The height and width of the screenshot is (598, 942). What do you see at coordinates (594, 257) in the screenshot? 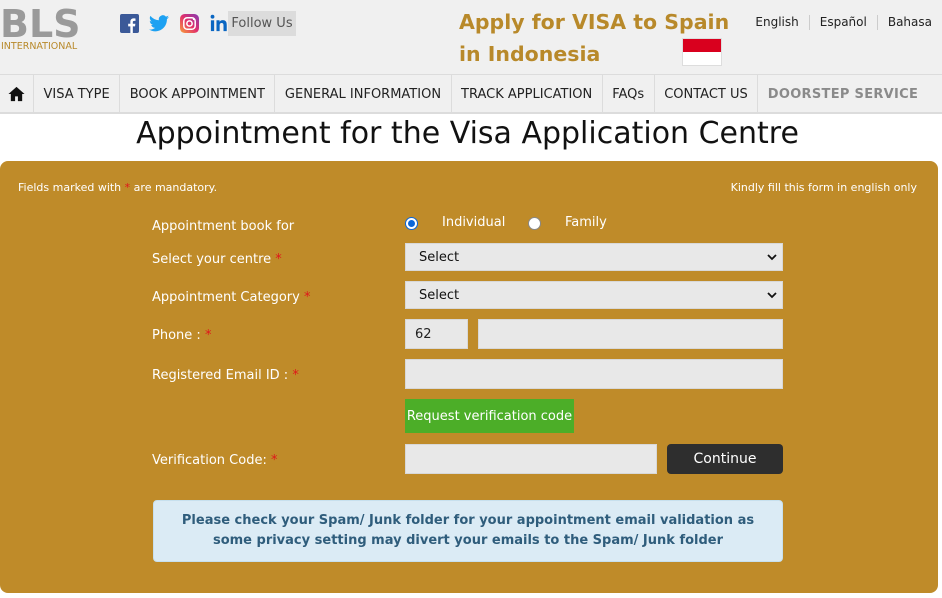
I see `centre-select: Select` at bounding box center [594, 257].